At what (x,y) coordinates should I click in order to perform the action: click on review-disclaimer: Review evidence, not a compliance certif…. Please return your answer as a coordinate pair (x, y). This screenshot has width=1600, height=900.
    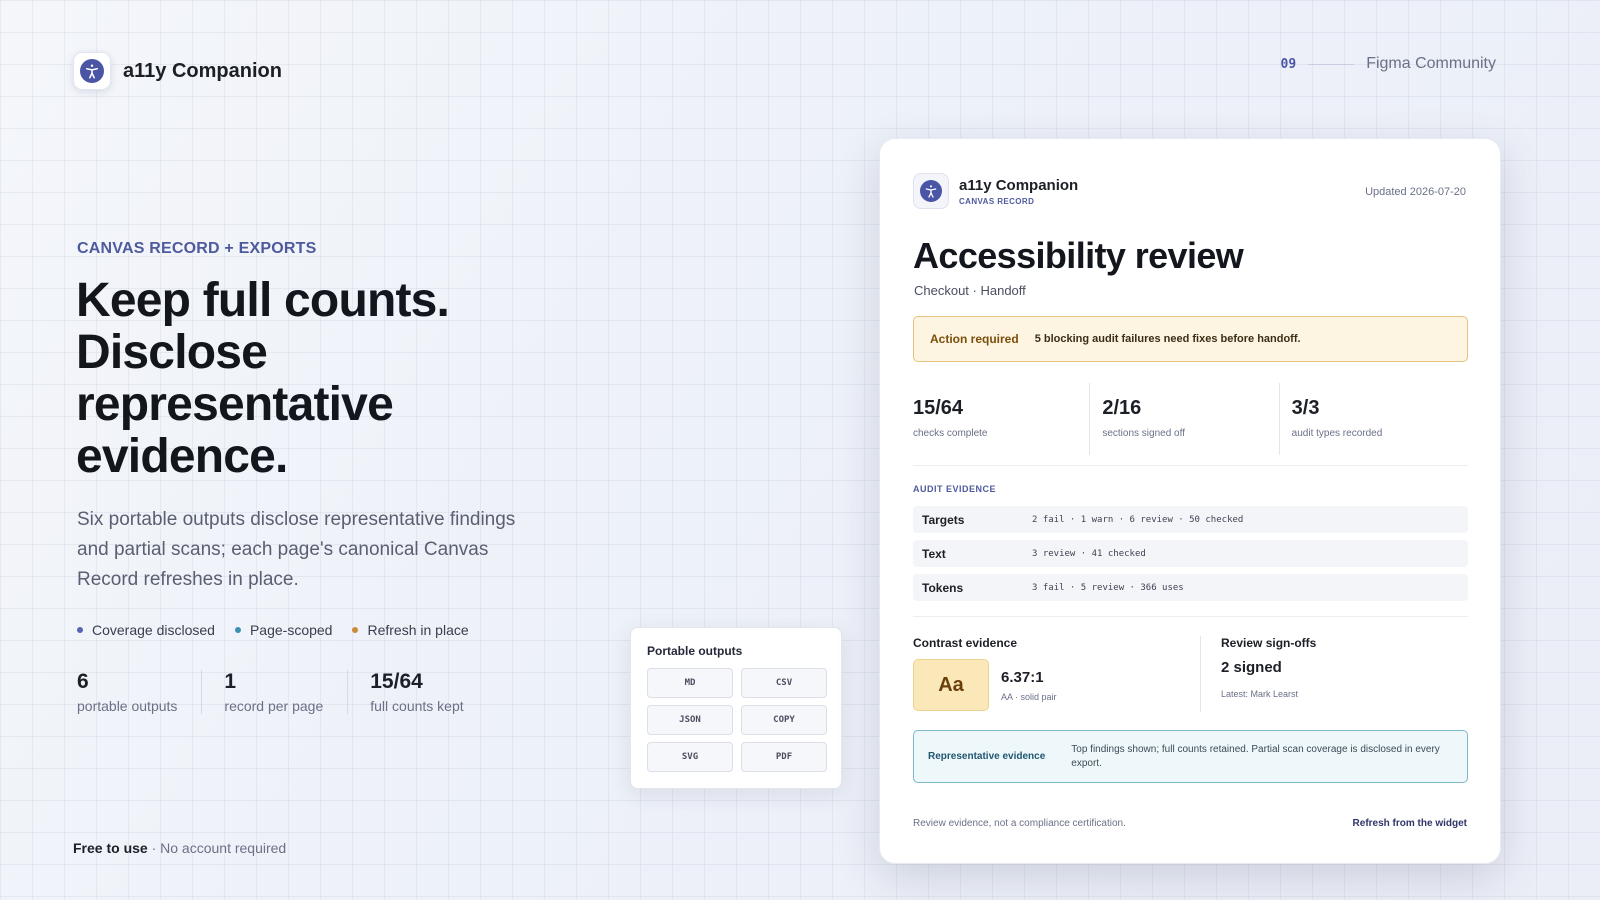
    Looking at the image, I should click on (1019, 823).